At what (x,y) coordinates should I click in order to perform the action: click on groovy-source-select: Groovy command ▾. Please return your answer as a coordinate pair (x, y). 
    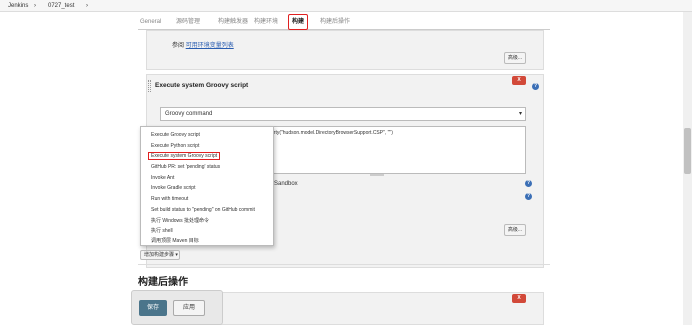
    Looking at the image, I should click on (343, 114).